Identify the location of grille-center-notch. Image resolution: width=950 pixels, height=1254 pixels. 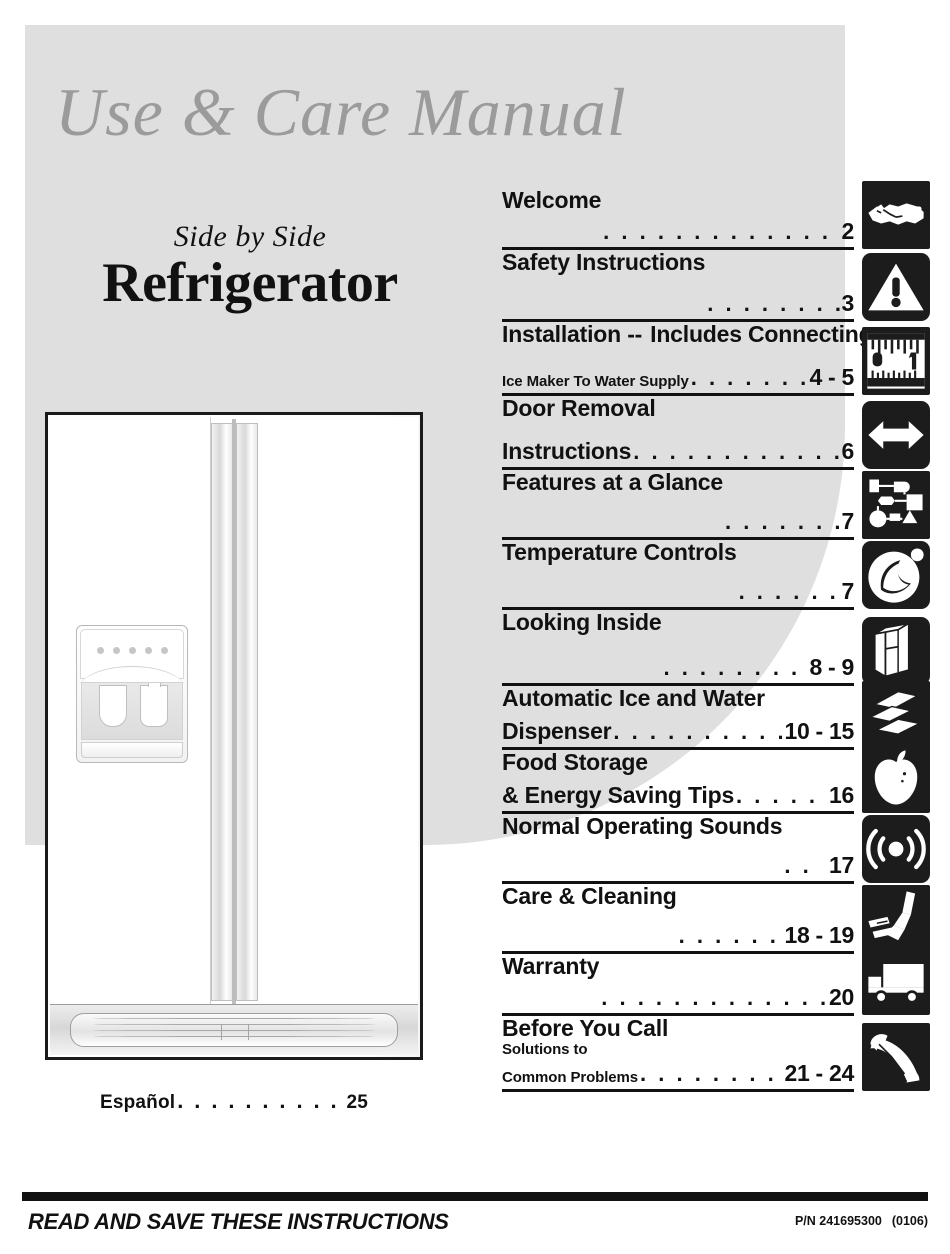
(235, 1032).